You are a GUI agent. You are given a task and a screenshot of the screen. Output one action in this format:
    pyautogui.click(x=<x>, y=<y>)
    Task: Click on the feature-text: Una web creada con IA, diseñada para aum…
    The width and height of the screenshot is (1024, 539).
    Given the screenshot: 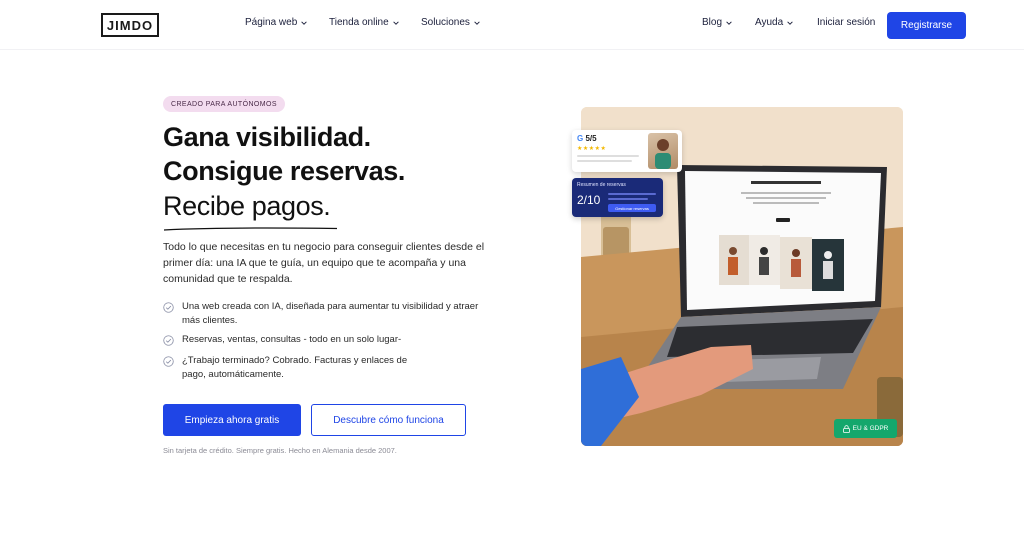 What is the action you would take?
    pyautogui.click(x=330, y=313)
    